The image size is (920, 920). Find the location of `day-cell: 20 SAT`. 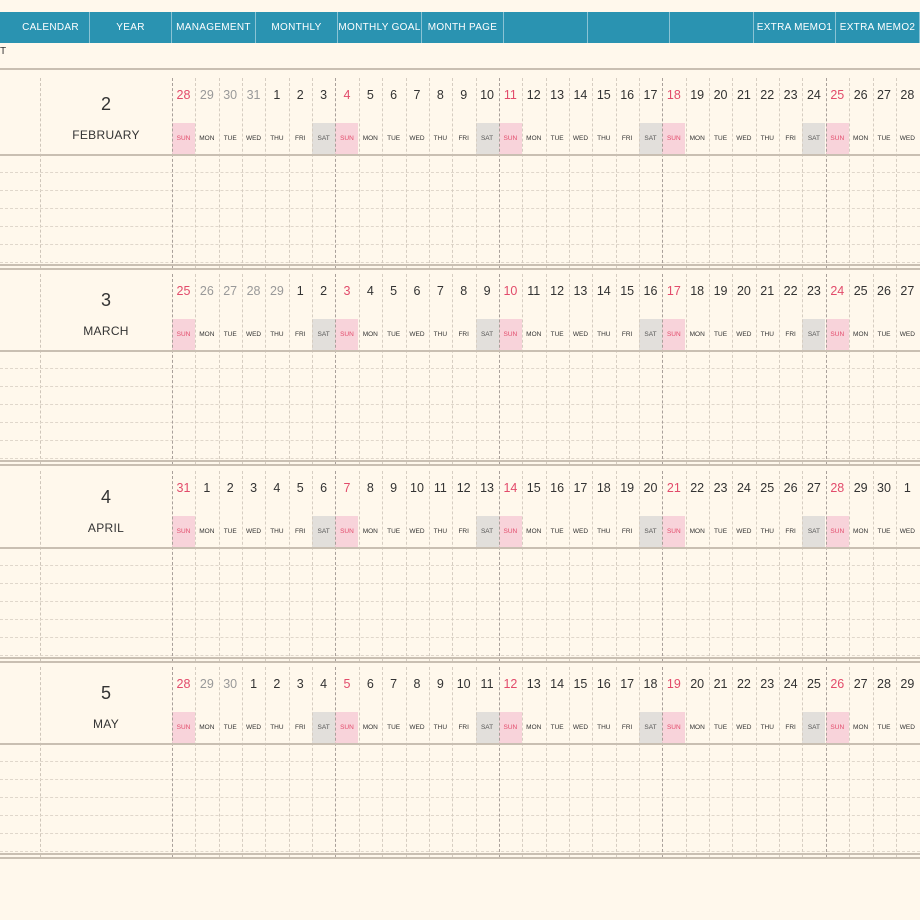

day-cell: 20 SAT is located at coordinates (650, 566).